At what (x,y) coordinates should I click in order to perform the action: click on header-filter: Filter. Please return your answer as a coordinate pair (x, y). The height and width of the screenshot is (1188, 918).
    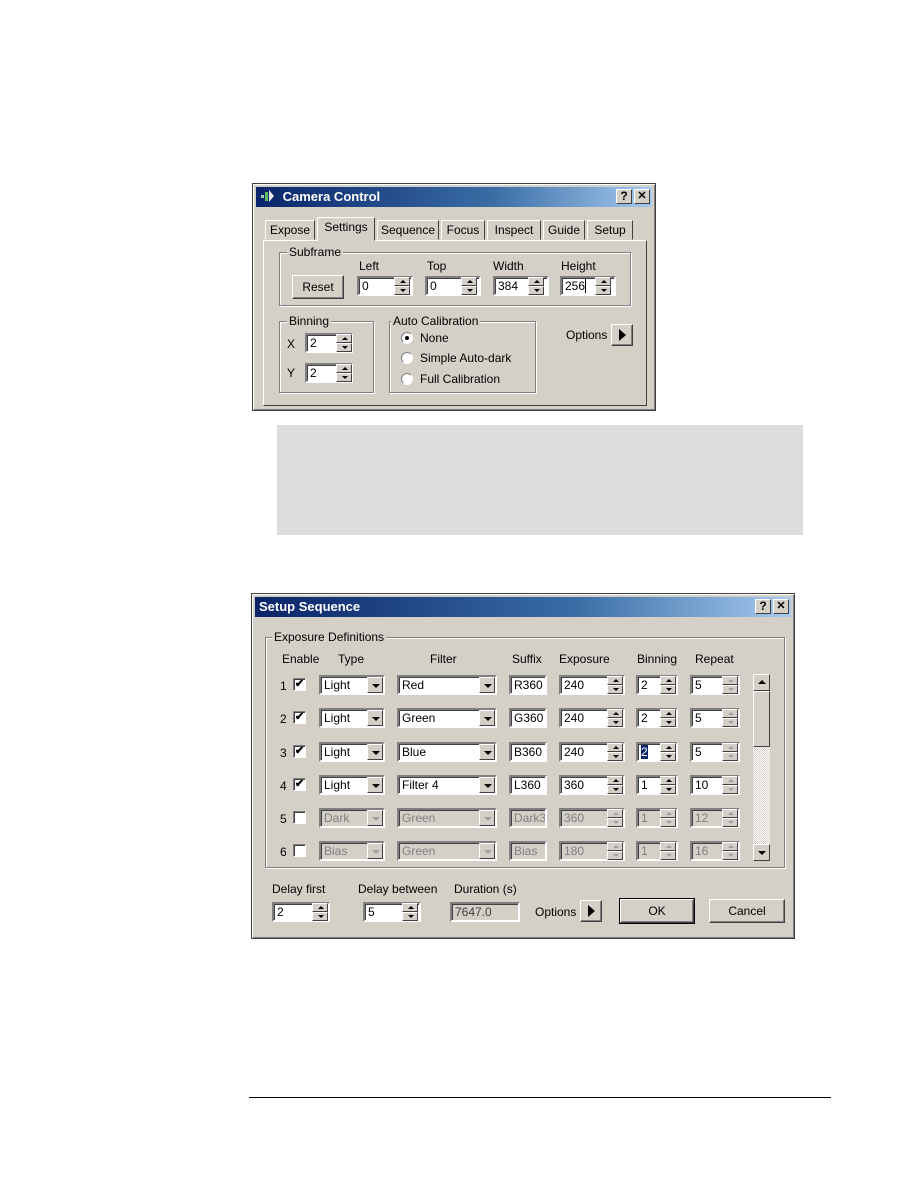
    Looking at the image, I should click on (443, 659).